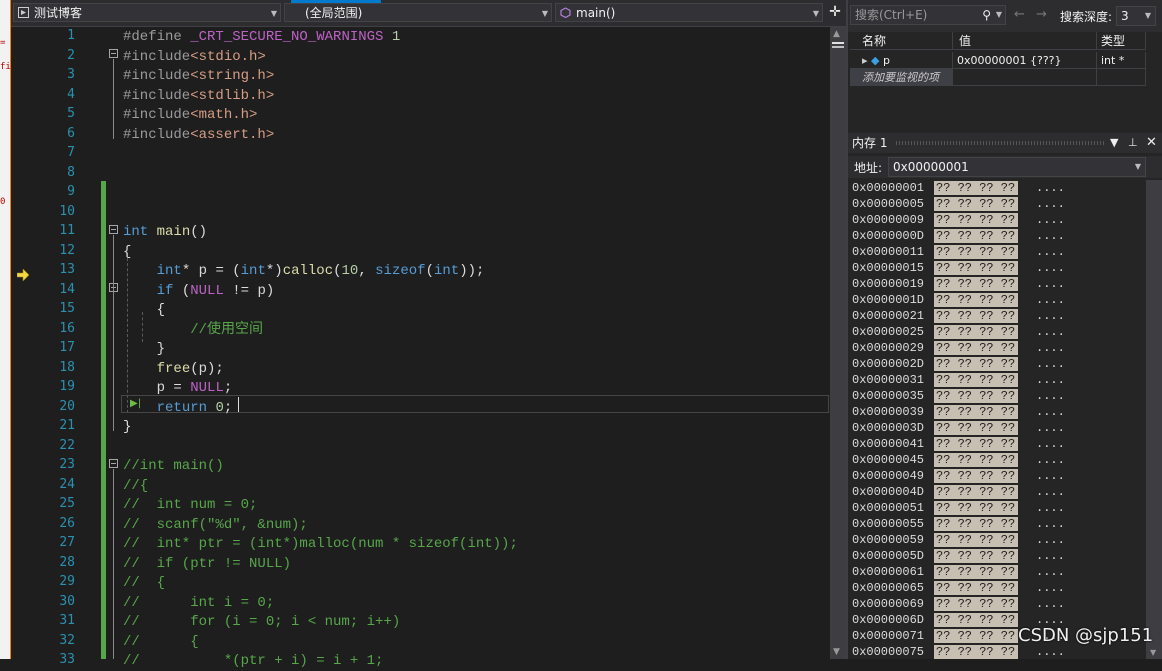 The height and width of the screenshot is (671, 1162). Describe the element at coordinates (147, 12) in the screenshot. I see `project-dropdown: 测试博客 ▼` at that location.